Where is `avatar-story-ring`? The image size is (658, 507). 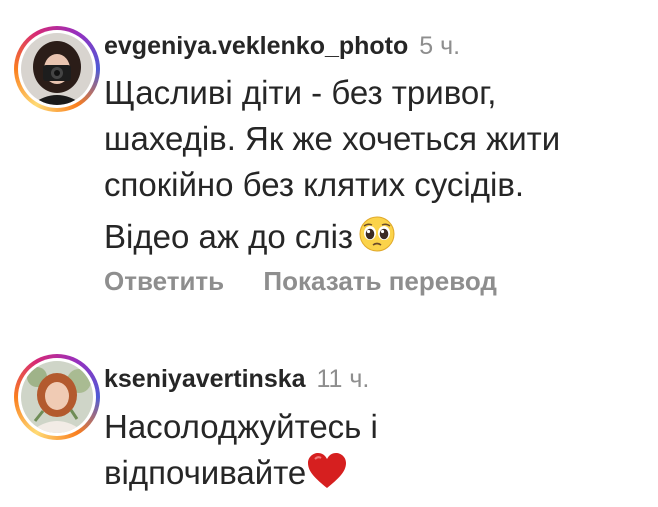 avatar-story-ring is located at coordinates (57, 397).